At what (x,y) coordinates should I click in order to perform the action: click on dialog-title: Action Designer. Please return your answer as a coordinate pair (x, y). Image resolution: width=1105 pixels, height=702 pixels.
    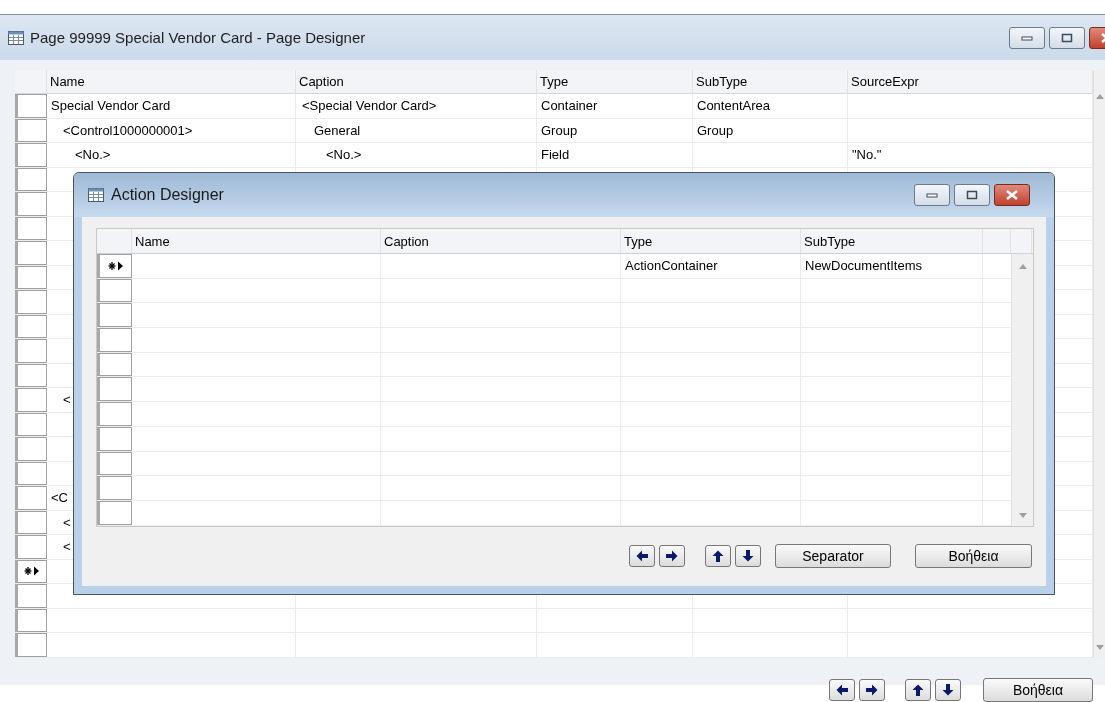
    Looking at the image, I should click on (167, 195).